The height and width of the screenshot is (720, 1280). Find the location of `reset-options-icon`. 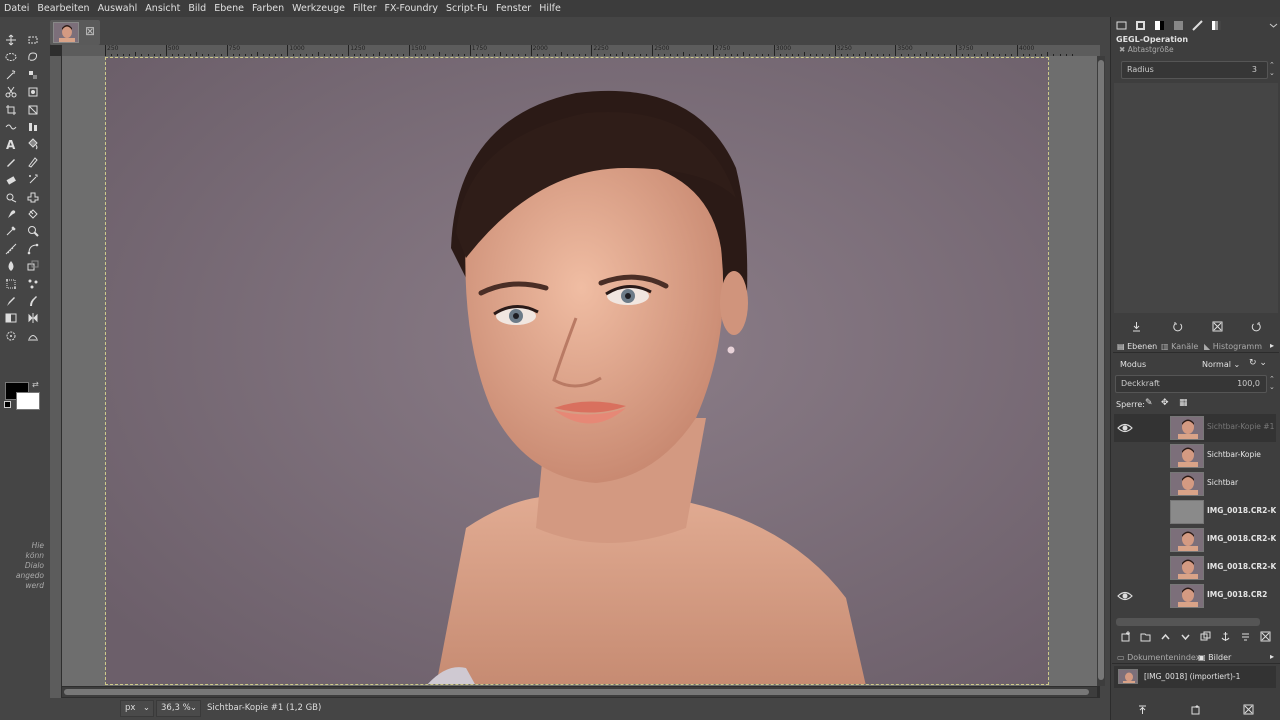

reset-options-icon is located at coordinates (1256, 326).